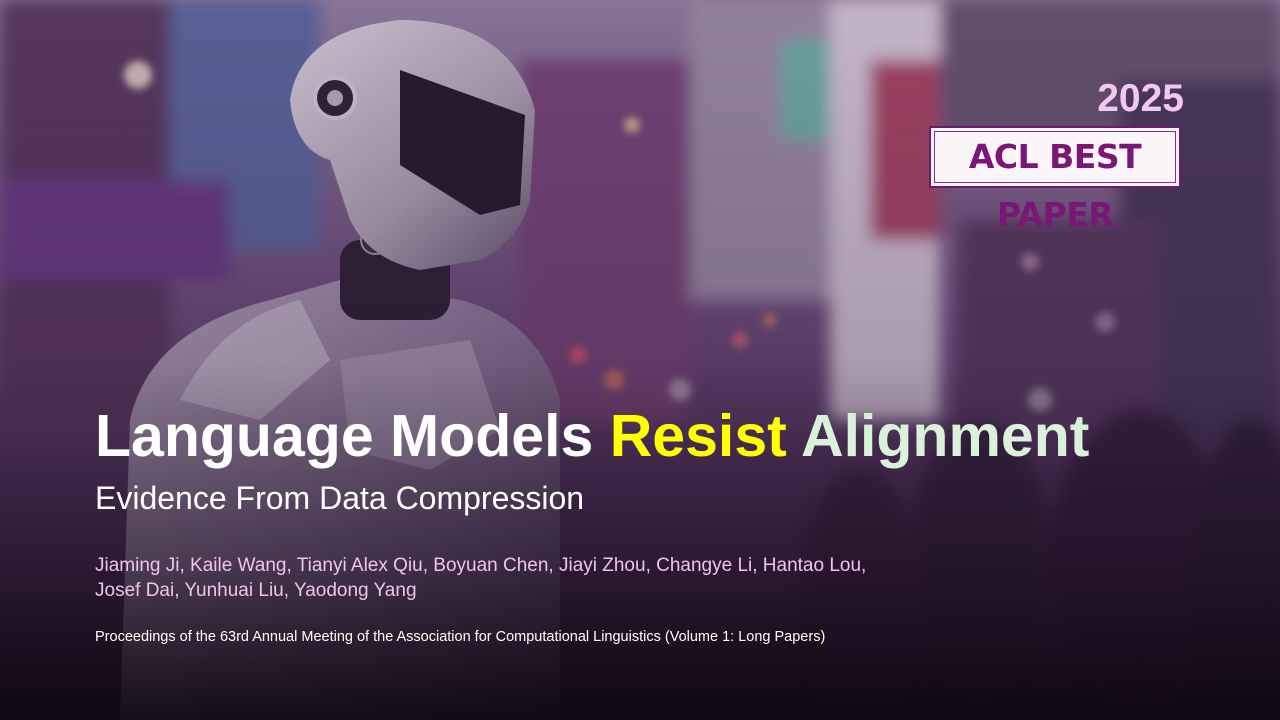  Describe the element at coordinates (698, 436) in the screenshot. I see `title-highlight-resist: Resist` at that location.